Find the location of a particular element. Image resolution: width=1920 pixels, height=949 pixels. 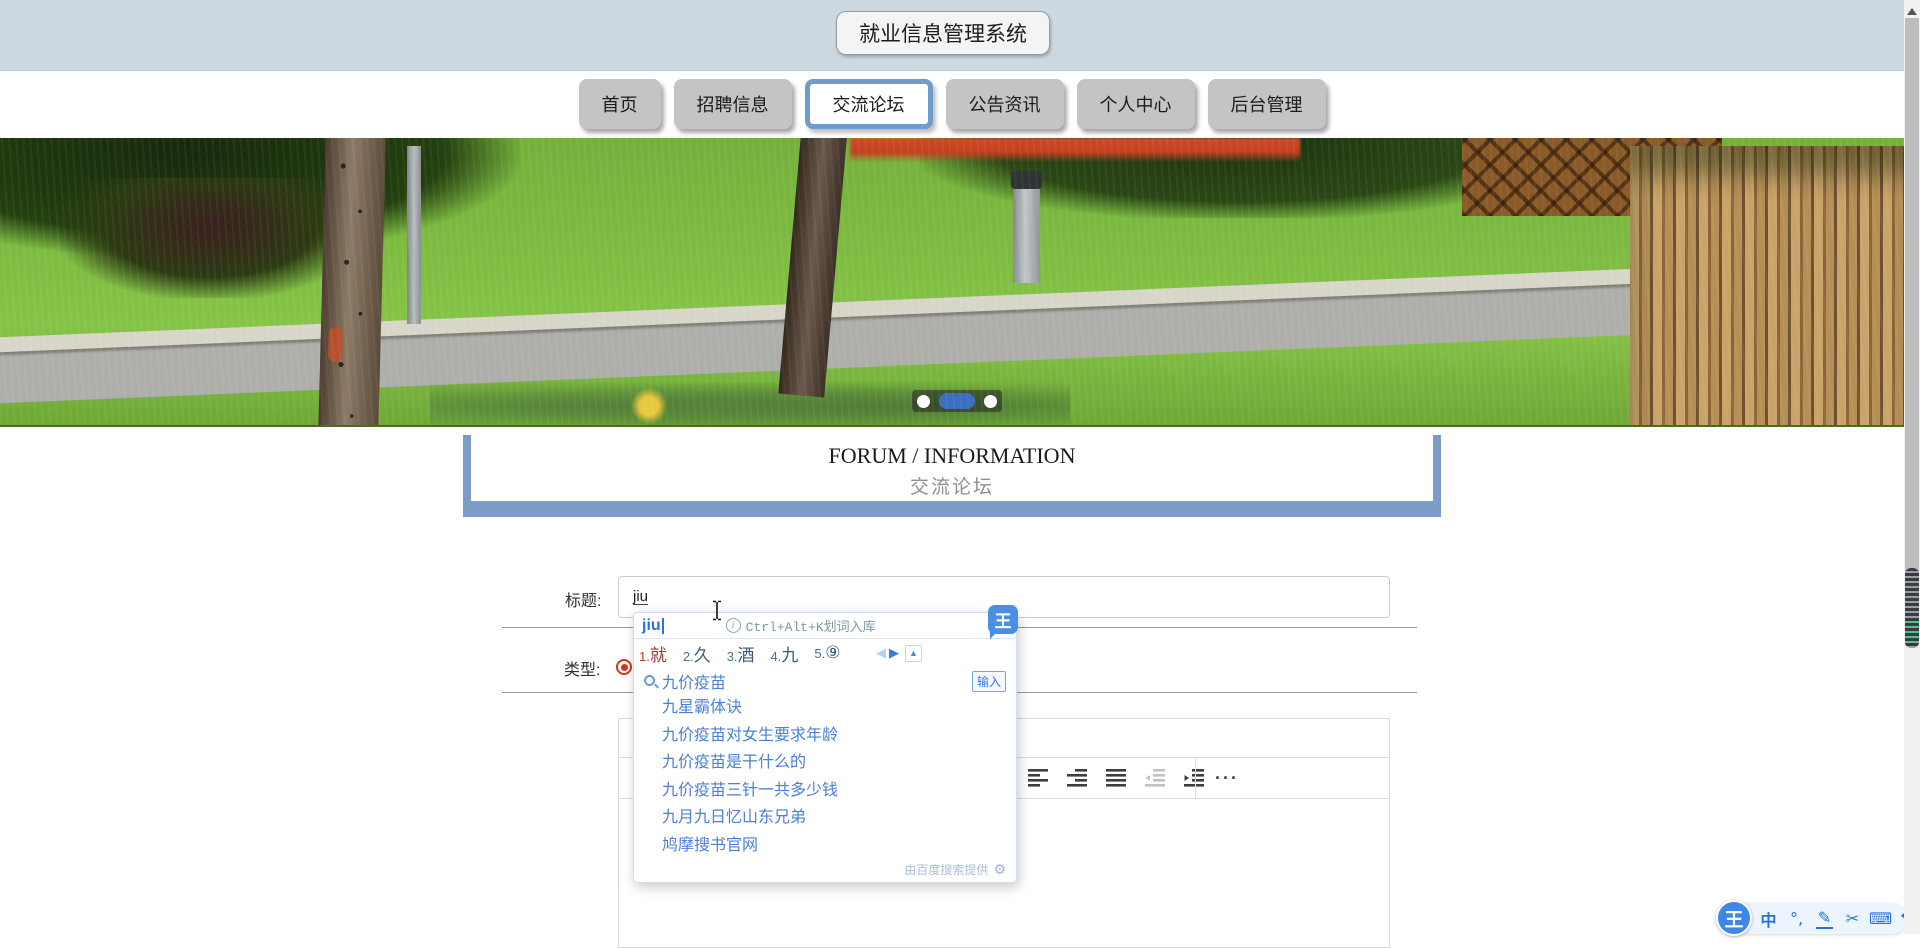

nav-button-2: 招聘信息 is located at coordinates (732, 104).